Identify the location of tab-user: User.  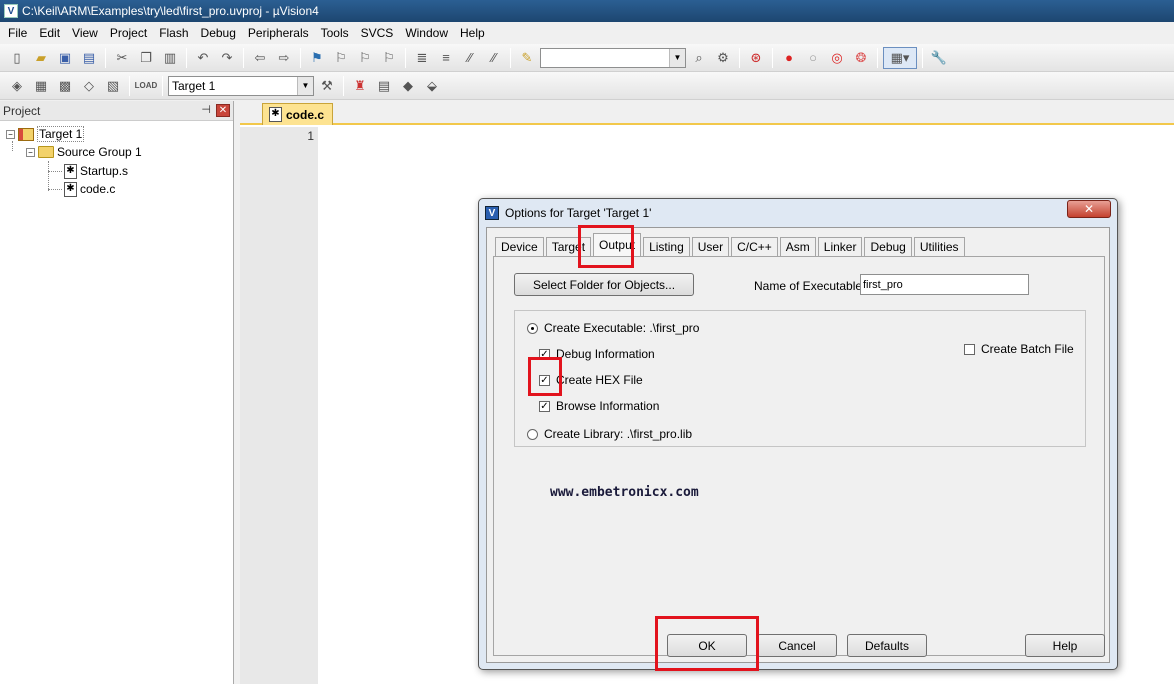
(710, 246).